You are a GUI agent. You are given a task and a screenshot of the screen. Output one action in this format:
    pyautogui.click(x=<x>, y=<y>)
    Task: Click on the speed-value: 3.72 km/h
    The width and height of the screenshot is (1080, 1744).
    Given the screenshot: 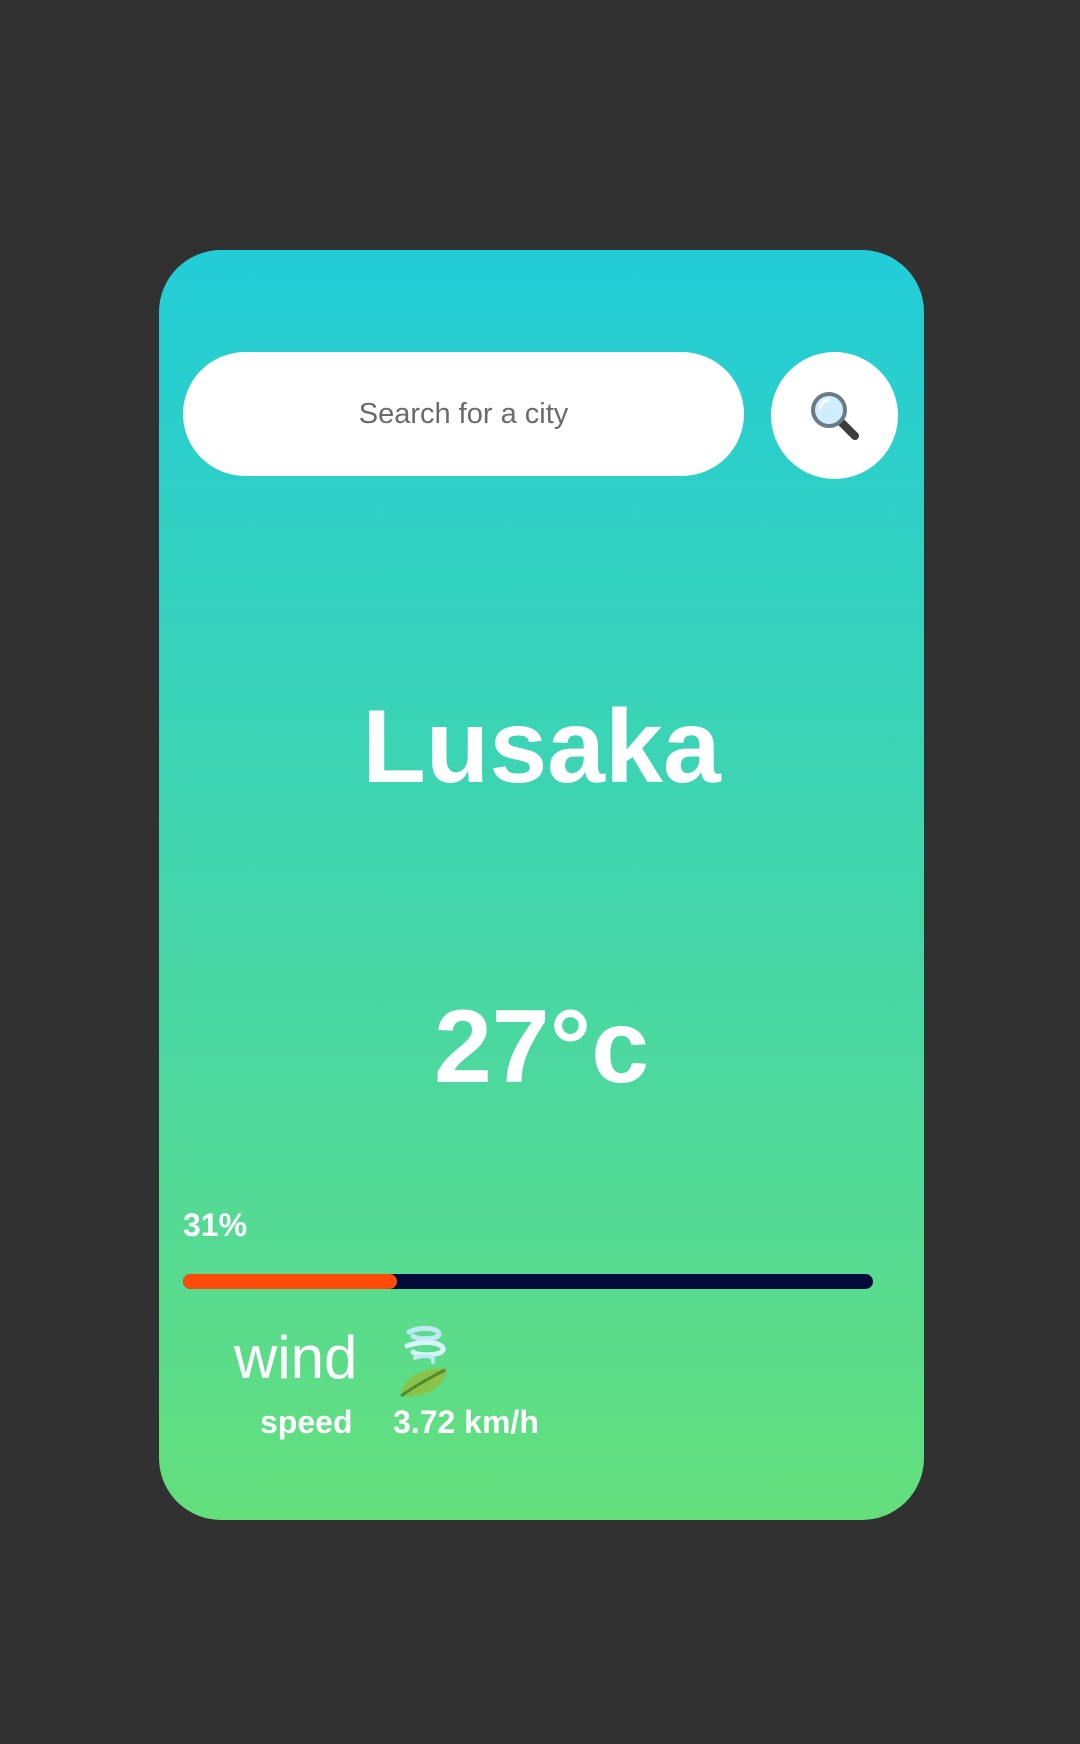 What is the action you would take?
    pyautogui.click(x=466, y=1422)
    